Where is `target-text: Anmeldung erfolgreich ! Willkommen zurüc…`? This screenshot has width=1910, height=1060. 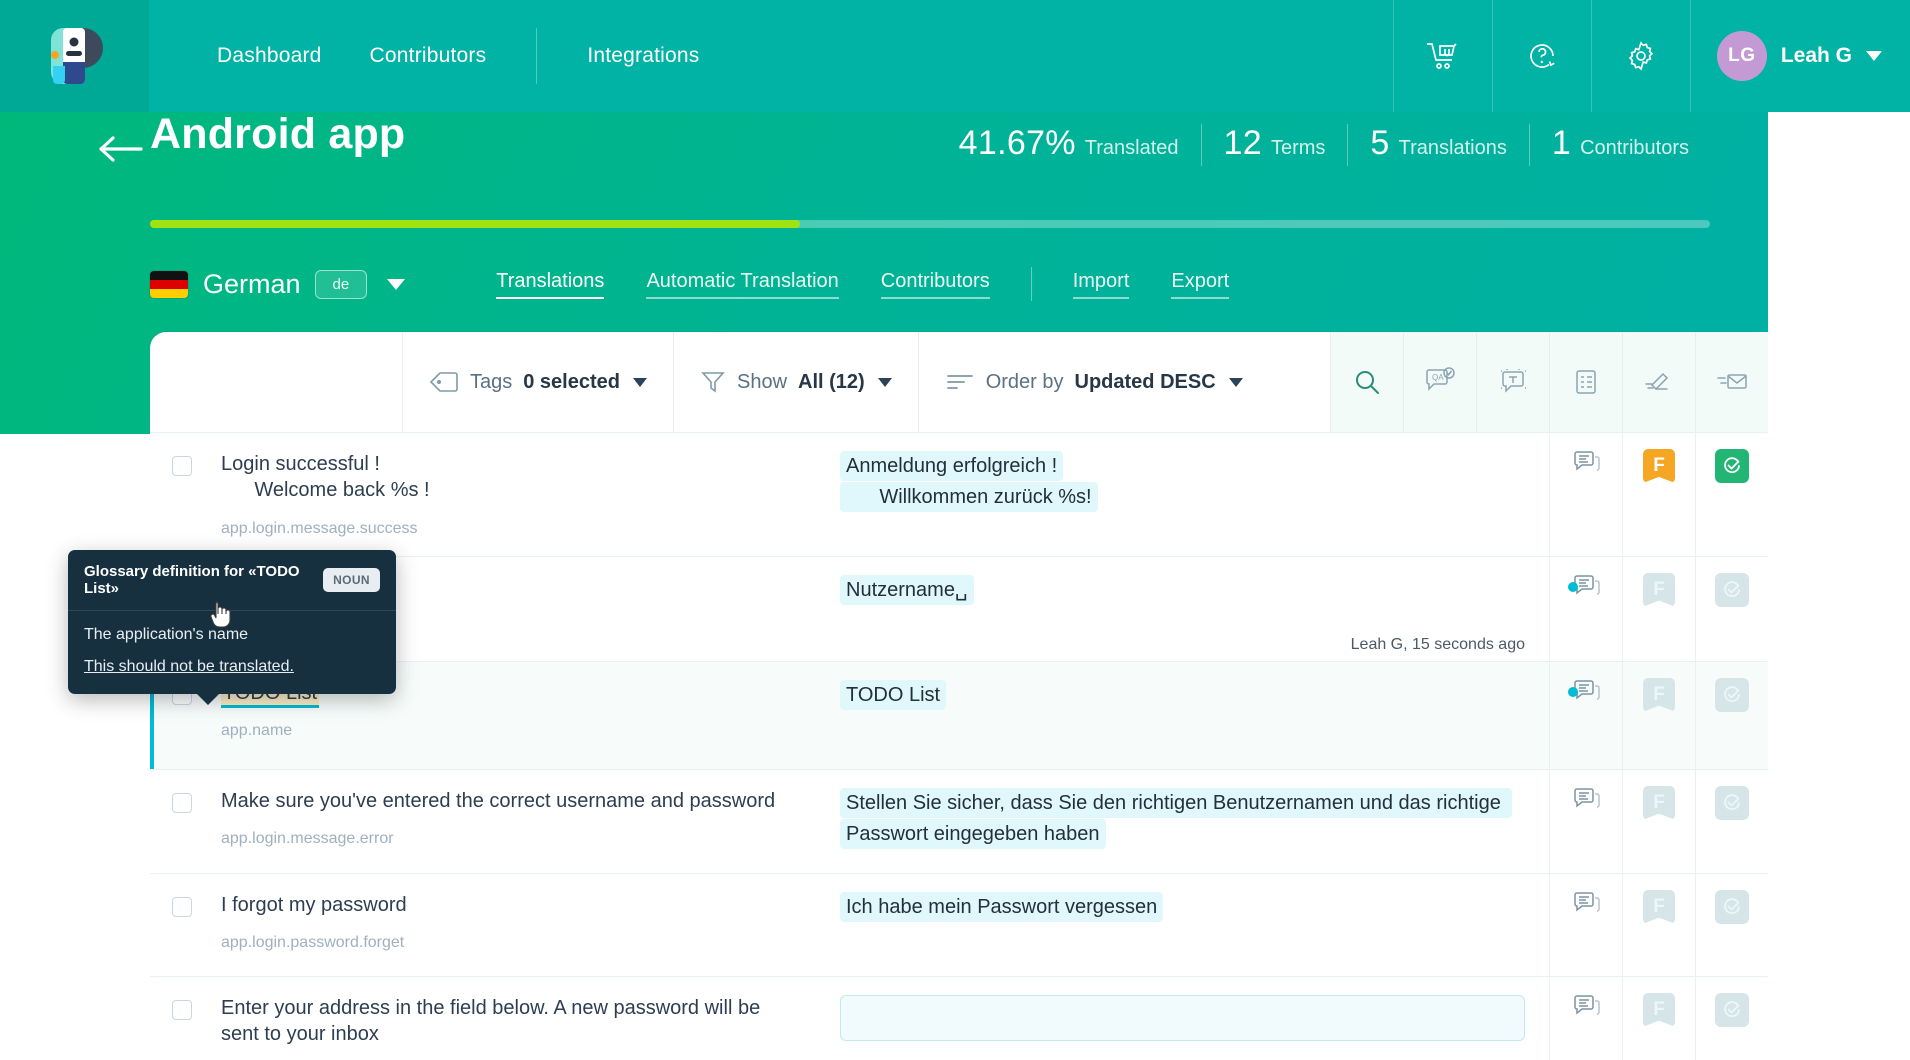
target-text: Anmeldung erfolgreich ! Willkommen zurüc… is located at coordinates (969, 481).